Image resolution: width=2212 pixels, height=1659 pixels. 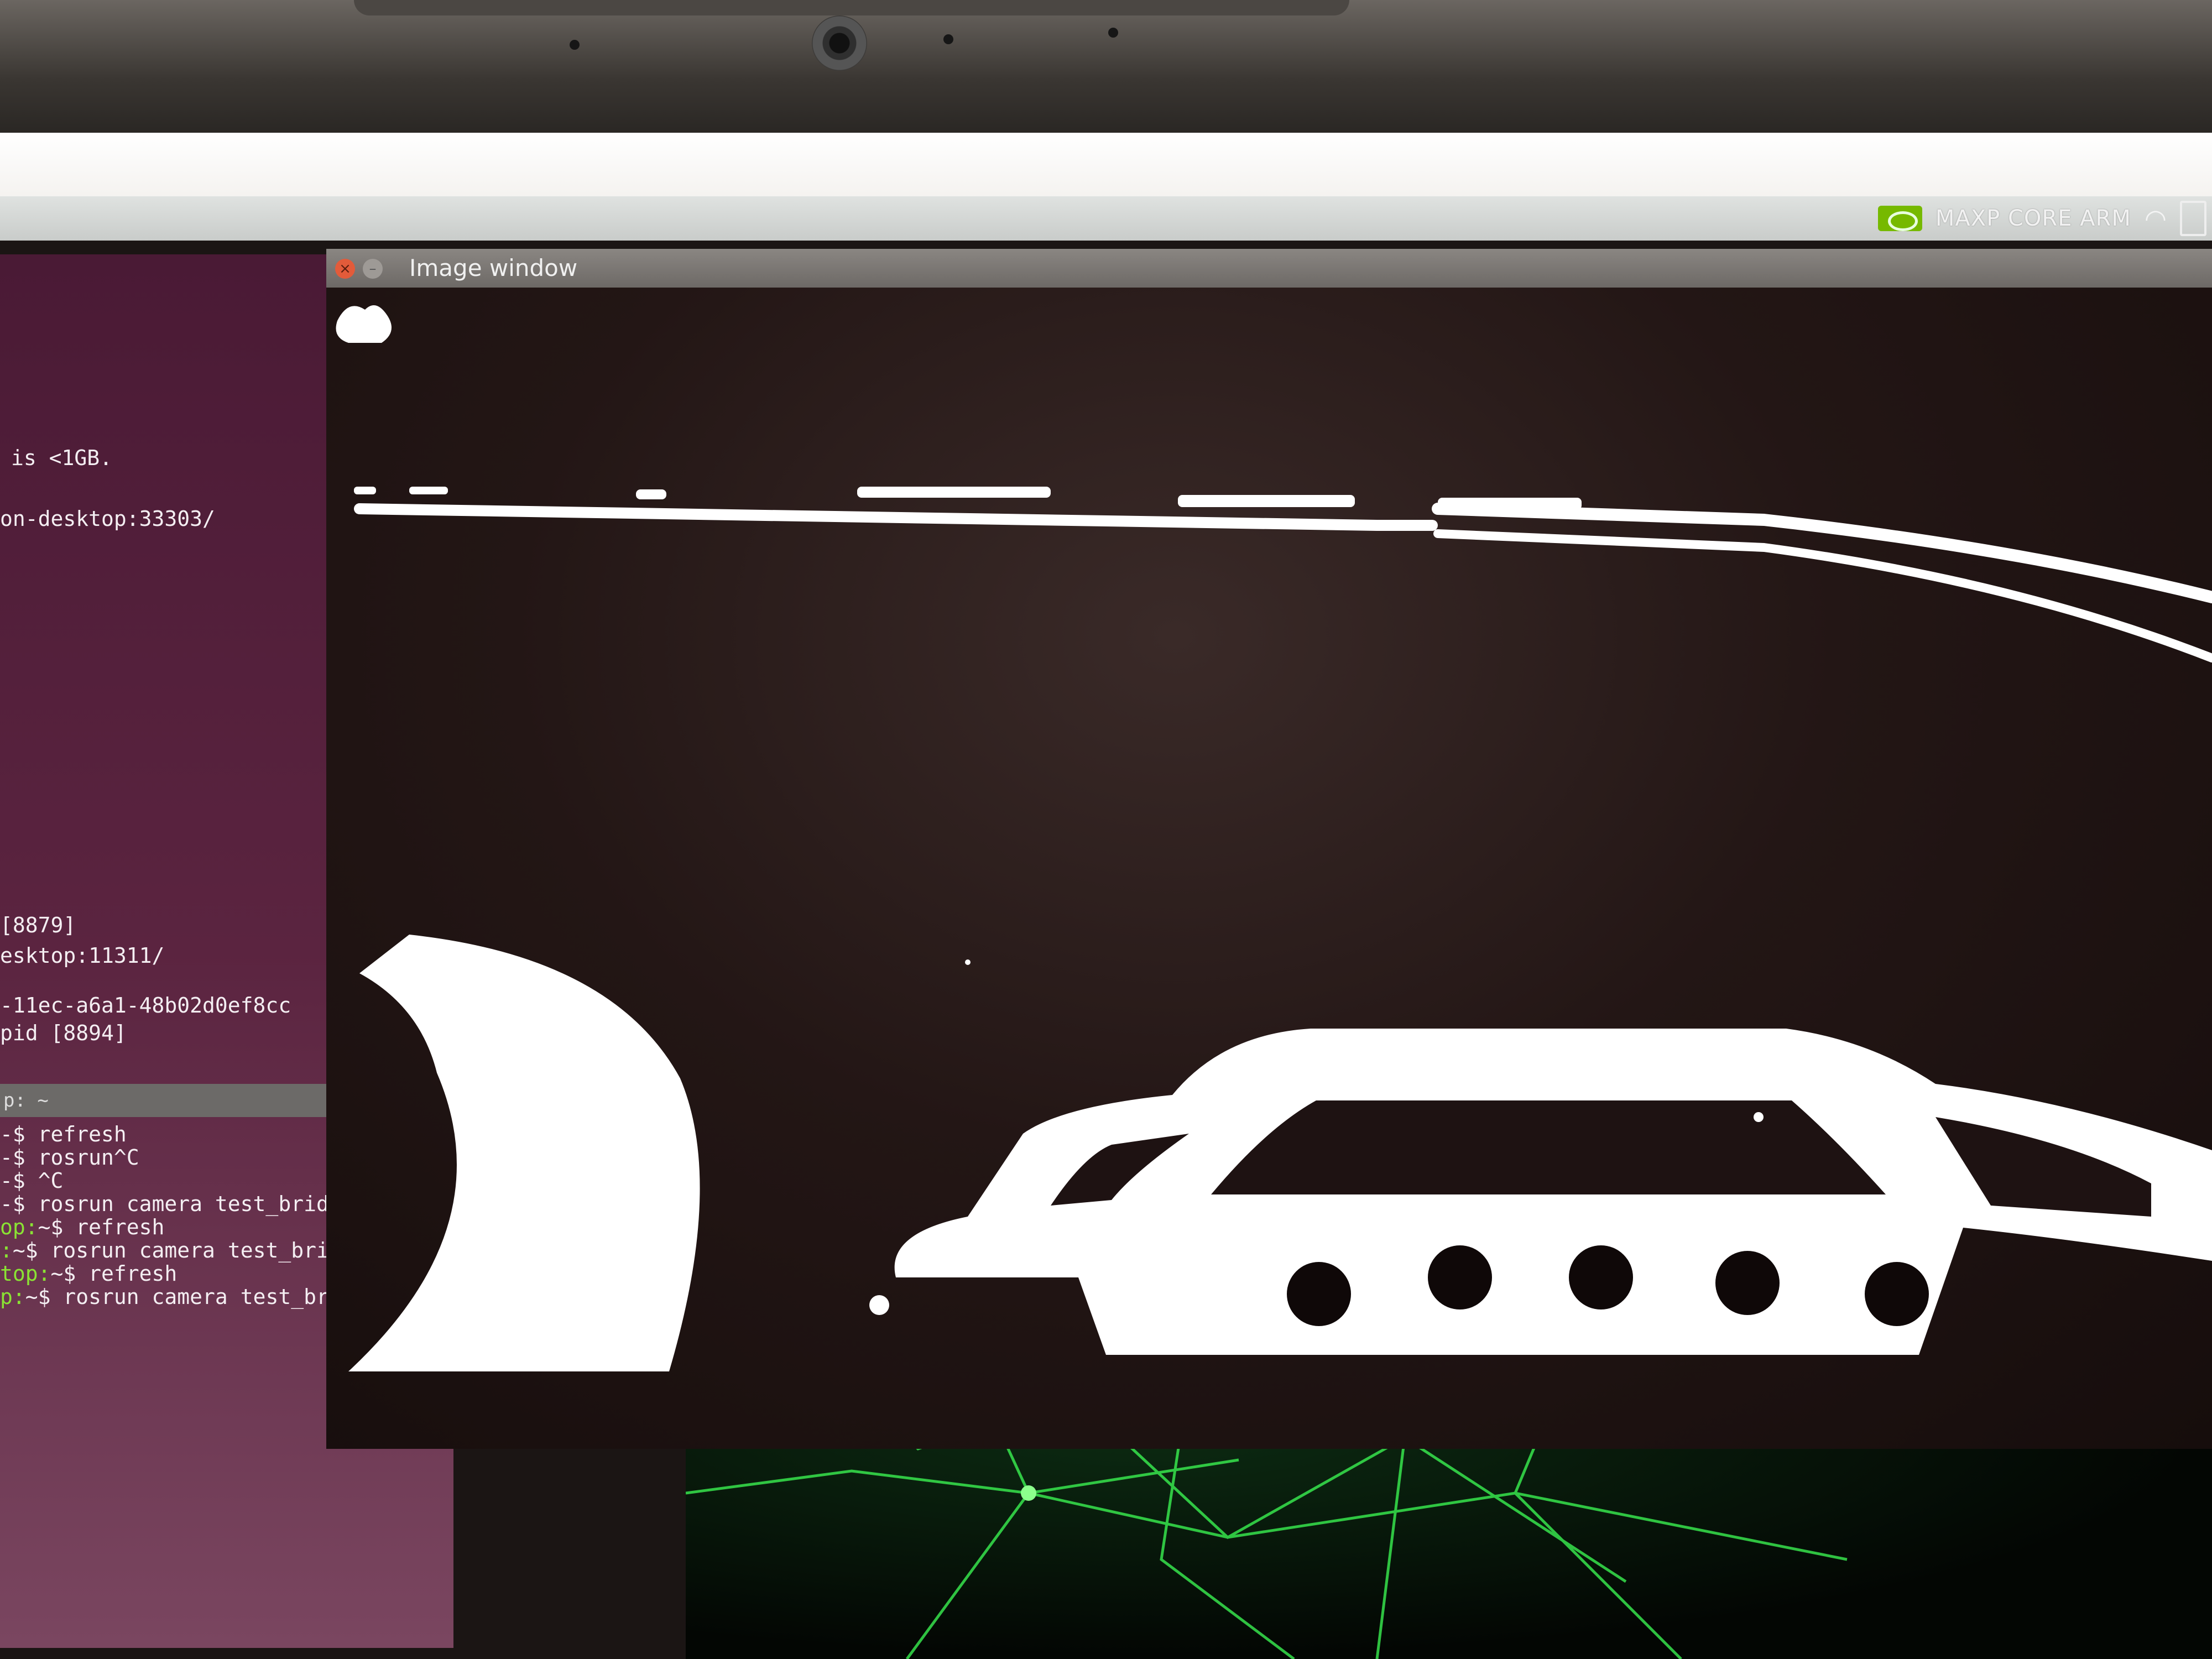 I want to click on terminal-line: [8879], so click(x=38, y=925).